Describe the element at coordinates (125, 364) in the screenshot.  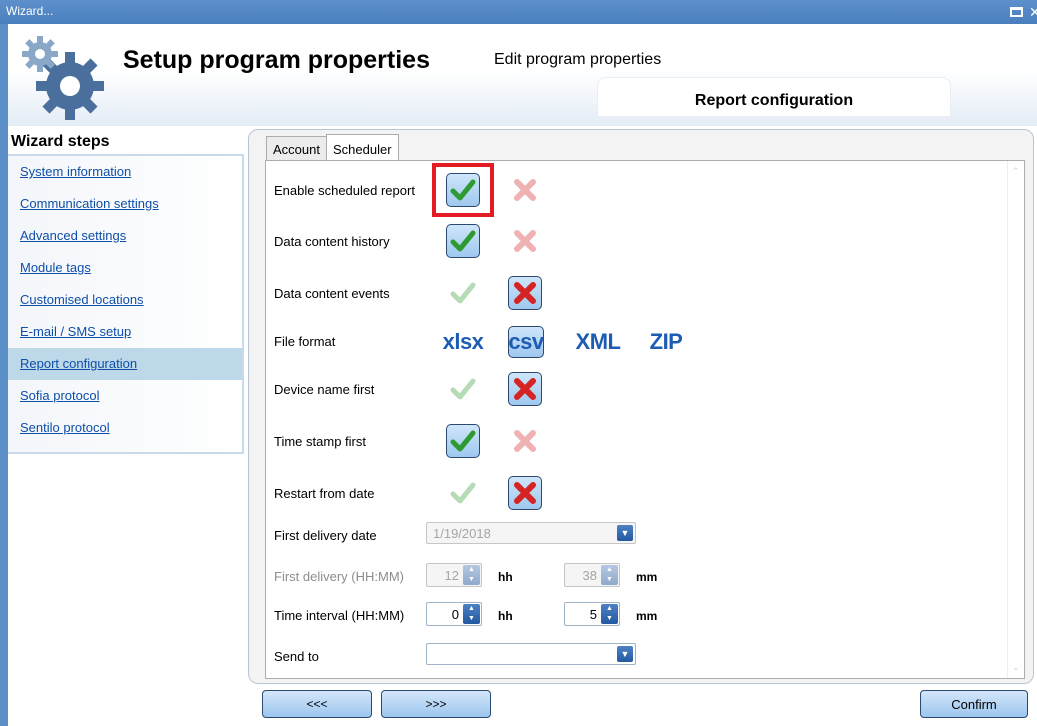
I see `step-report-configuration: Report configuration` at that location.